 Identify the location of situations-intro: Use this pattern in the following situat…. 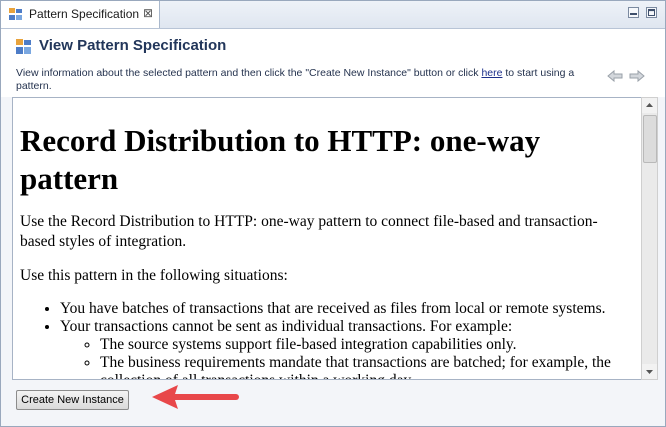
(154, 275).